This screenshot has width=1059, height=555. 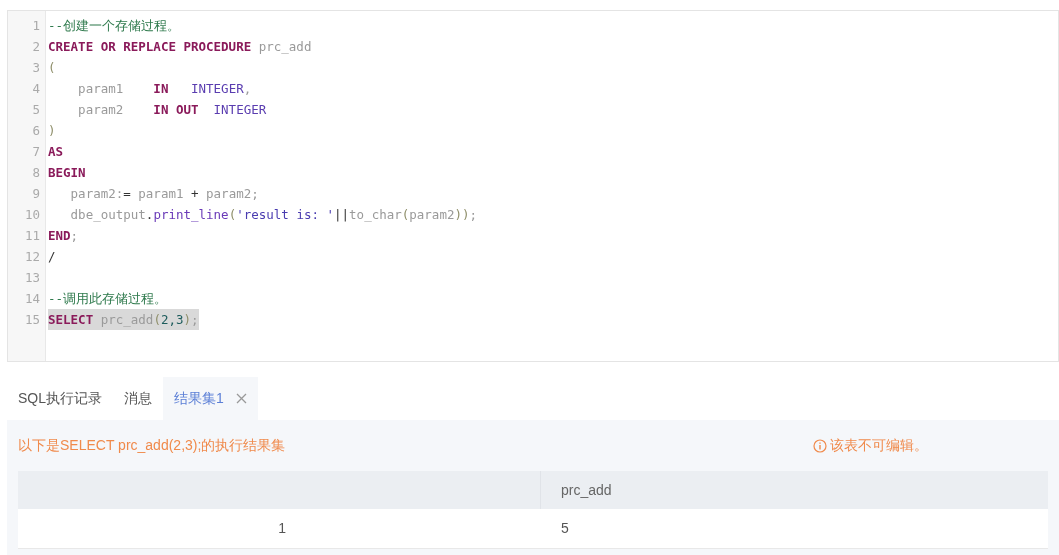 What do you see at coordinates (36, 172) in the screenshot?
I see `line-number: 8` at bounding box center [36, 172].